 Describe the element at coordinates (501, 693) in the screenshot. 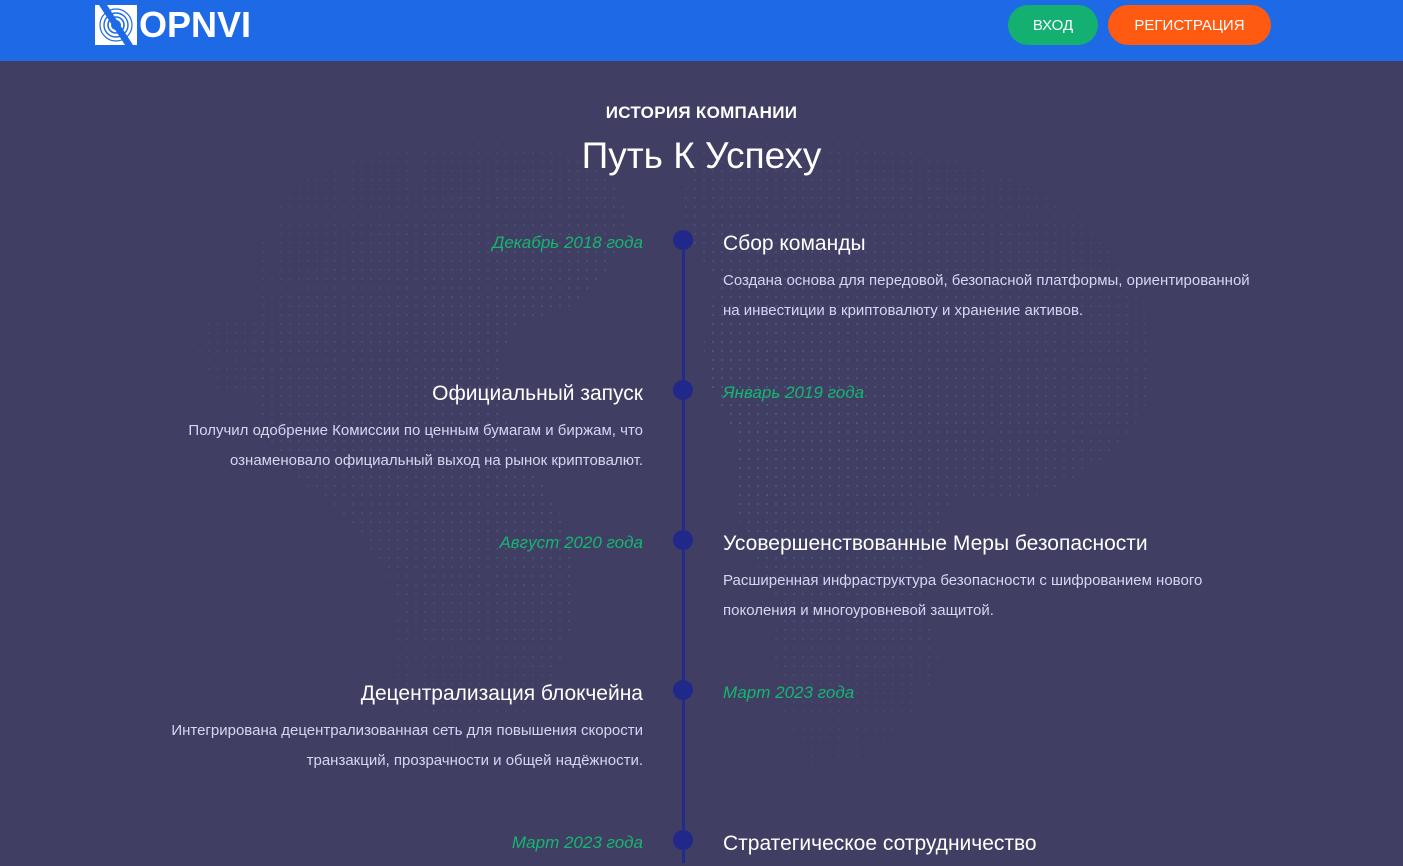

I see `event-title: Децентрализация блокчейна` at that location.